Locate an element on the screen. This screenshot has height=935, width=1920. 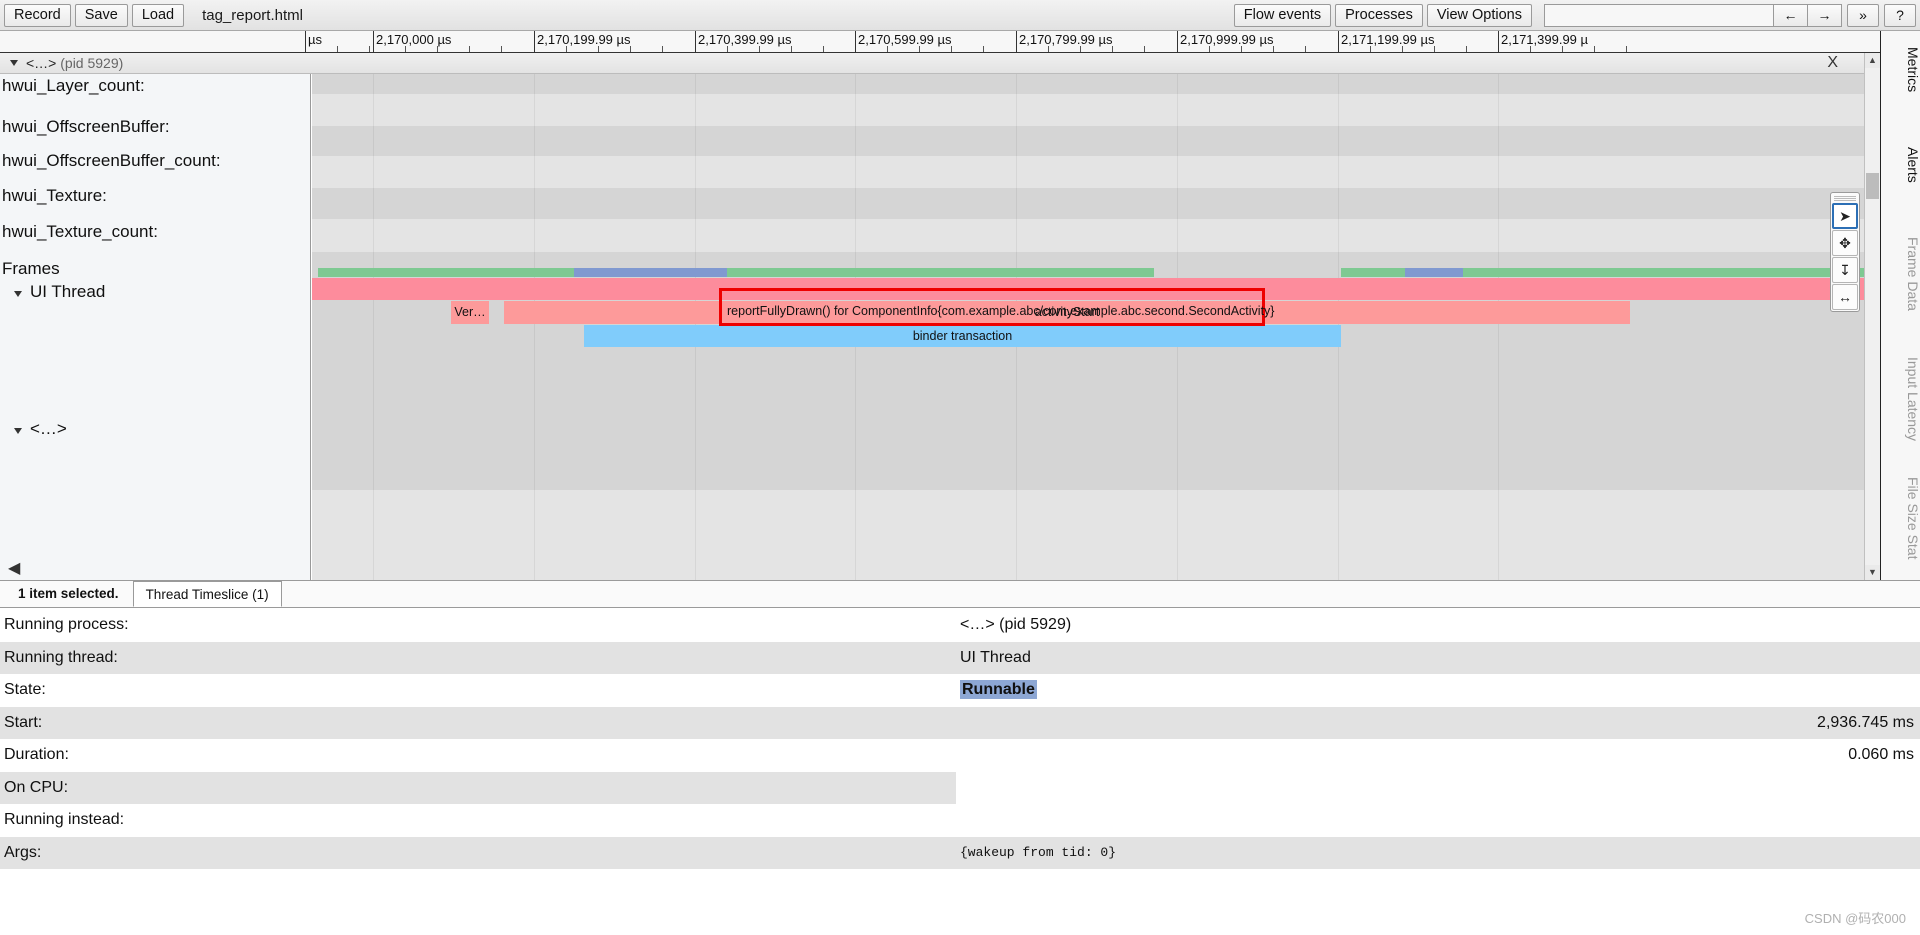
side-tab-file-size-stat: File Size Stat is located at coordinates (1900, 515).